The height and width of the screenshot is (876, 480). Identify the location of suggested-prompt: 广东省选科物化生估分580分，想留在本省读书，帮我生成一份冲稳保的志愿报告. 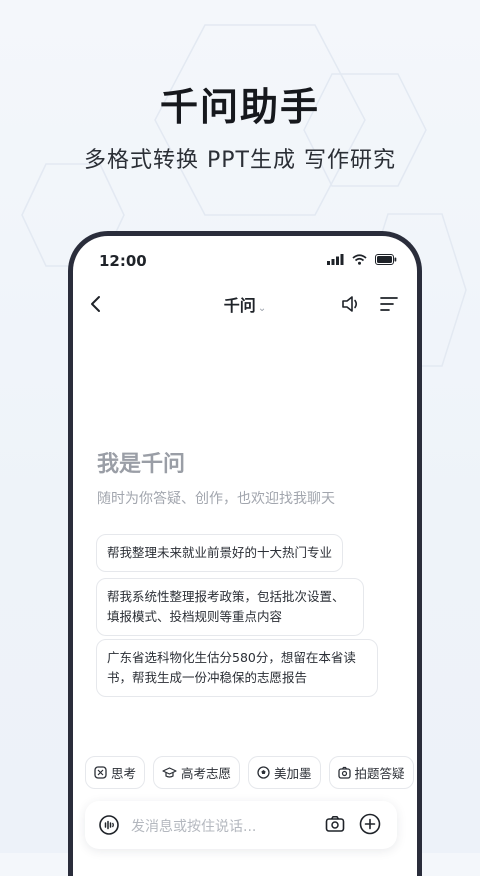
(237, 668).